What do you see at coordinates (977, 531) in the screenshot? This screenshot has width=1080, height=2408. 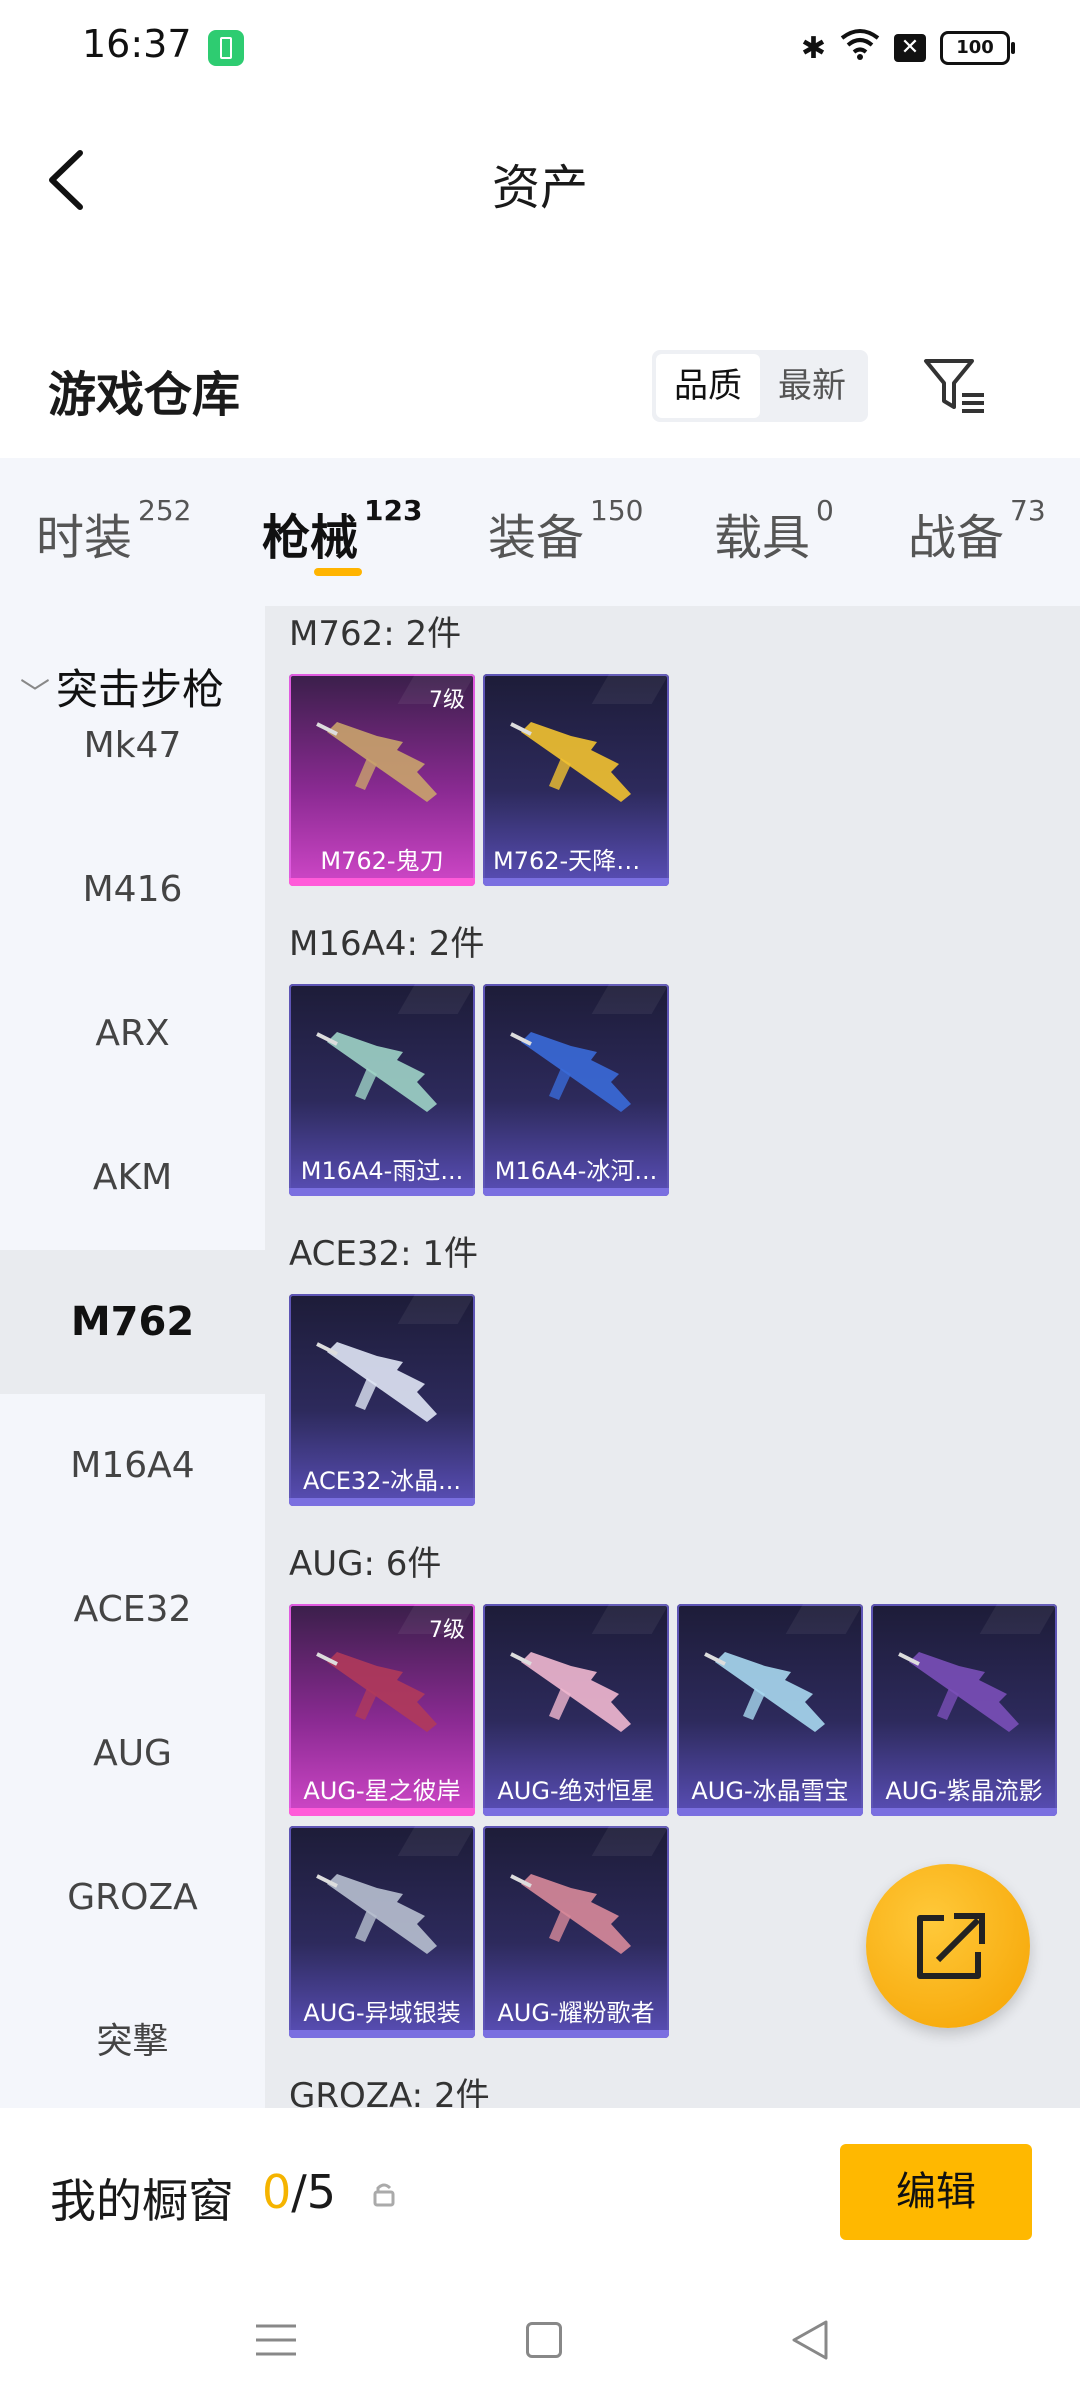 I see `tab-supplies: 战备 73` at bounding box center [977, 531].